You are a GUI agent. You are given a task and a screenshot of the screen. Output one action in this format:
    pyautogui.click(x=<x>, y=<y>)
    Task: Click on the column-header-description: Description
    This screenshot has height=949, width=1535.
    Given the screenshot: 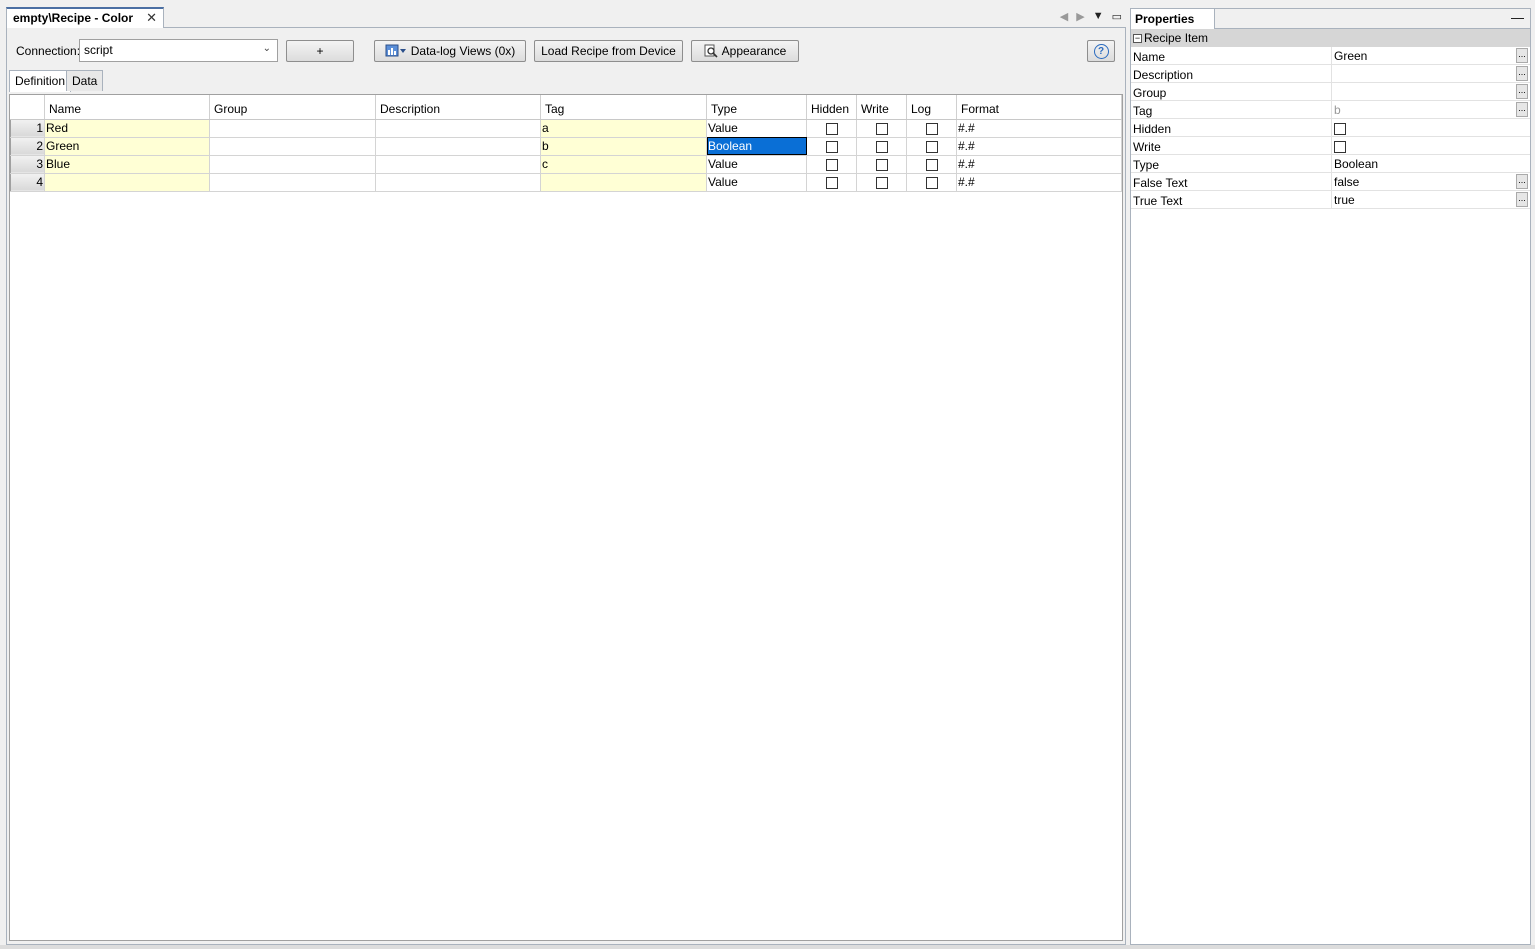 What is the action you would take?
    pyautogui.click(x=458, y=107)
    